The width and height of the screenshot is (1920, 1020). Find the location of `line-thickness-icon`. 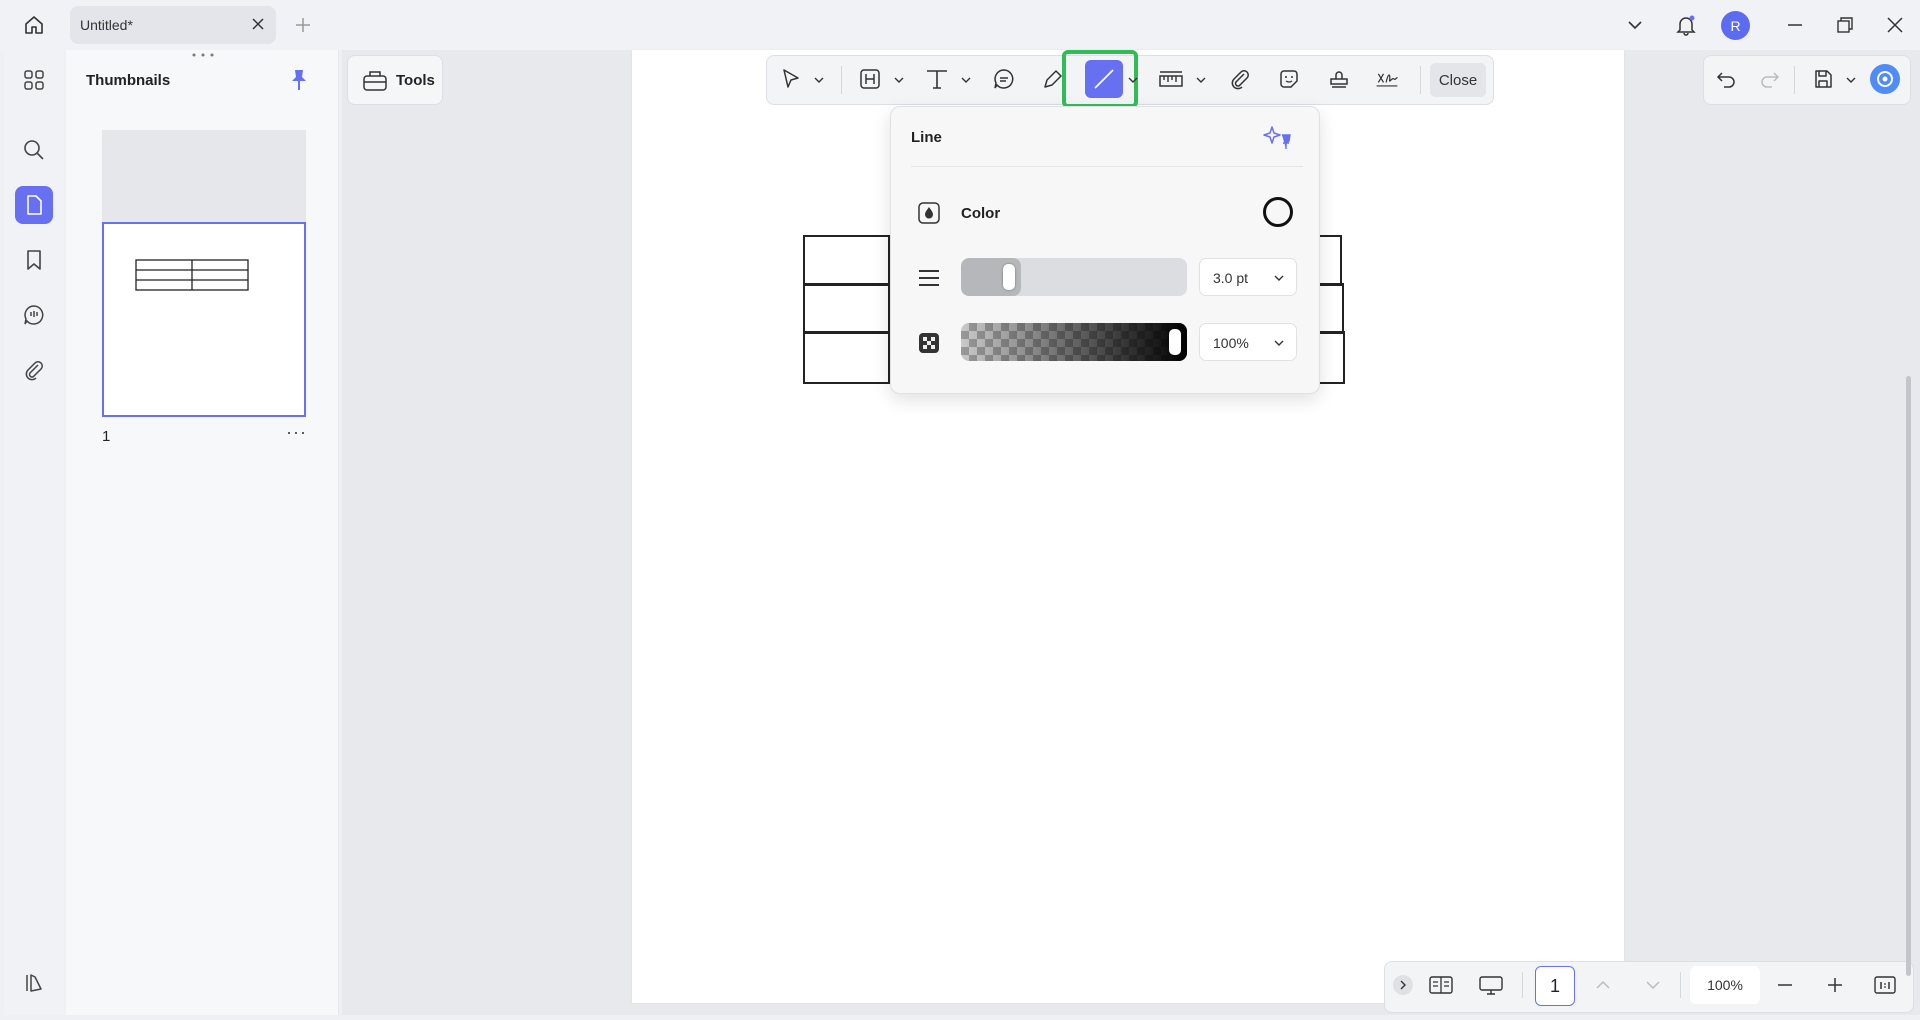

line-thickness-icon is located at coordinates (929, 278).